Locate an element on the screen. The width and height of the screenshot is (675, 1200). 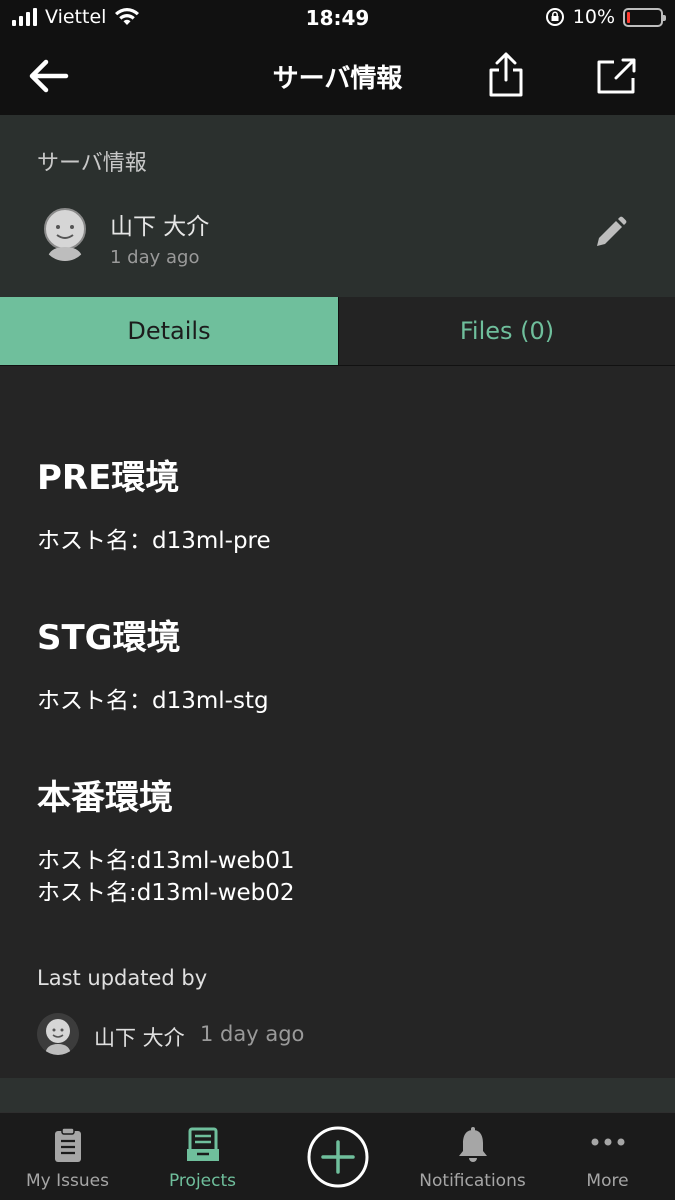
edit-pencil-icon is located at coordinates (610, 233).